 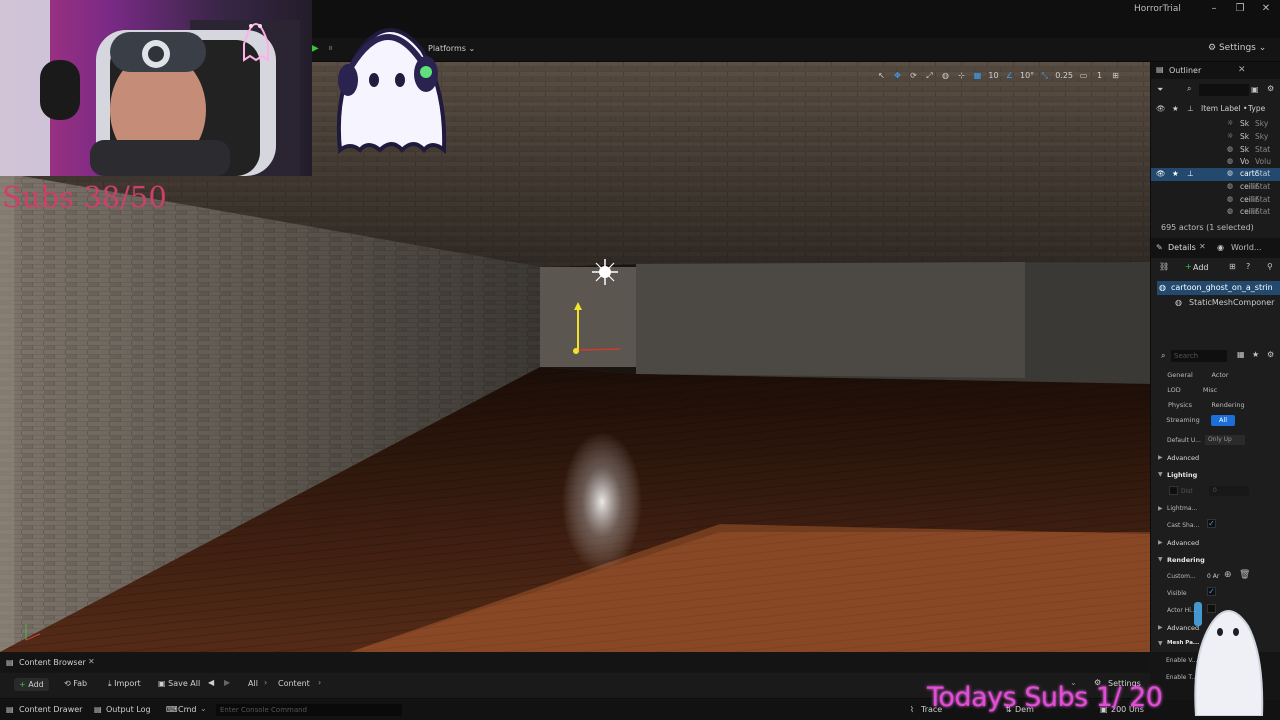 I want to click on grid-snap-value: 10, so click(x=993, y=75).